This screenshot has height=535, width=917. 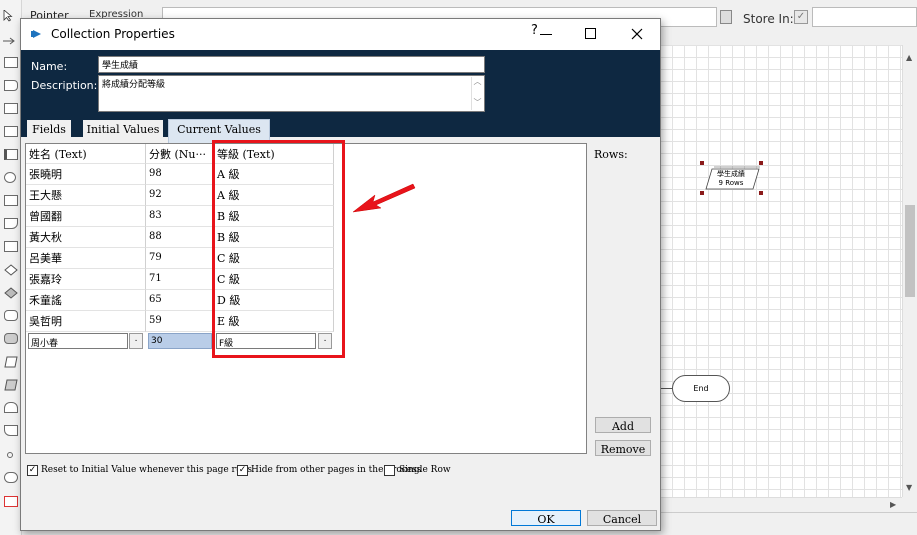 What do you see at coordinates (389, 470) in the screenshot?
I see `single-row-checkbox` at bounding box center [389, 470].